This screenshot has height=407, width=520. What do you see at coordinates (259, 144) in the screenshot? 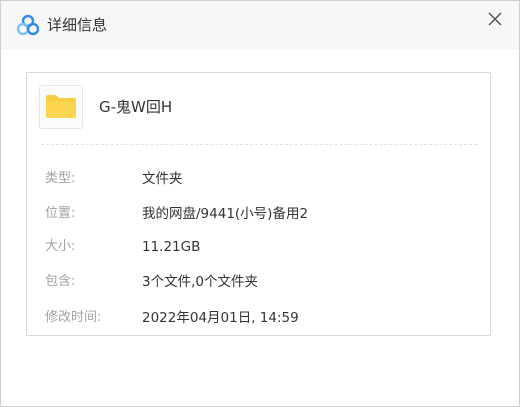
I see `divider` at bounding box center [259, 144].